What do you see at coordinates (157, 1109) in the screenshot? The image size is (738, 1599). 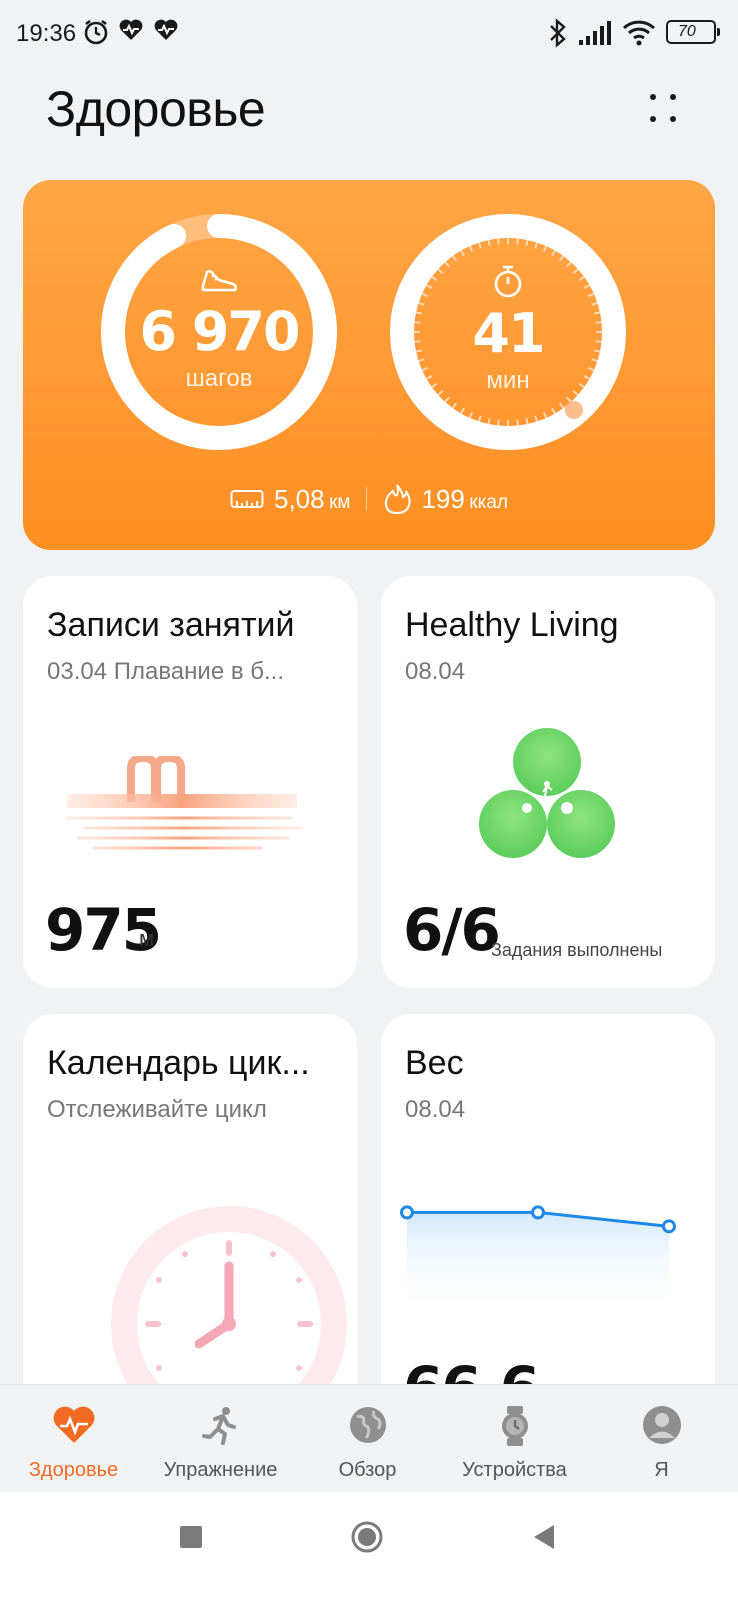 I see `cycle-subtitle: Отслеживайте цикл` at bounding box center [157, 1109].